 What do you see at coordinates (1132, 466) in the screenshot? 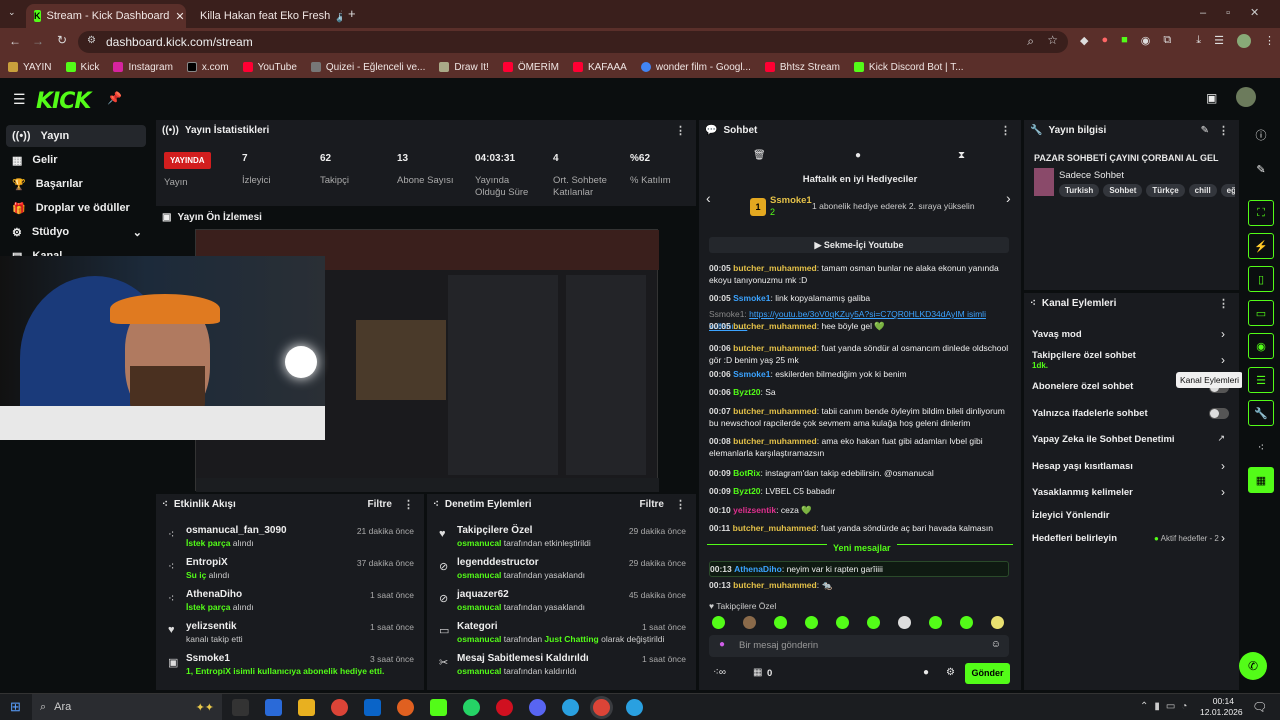
I see `channel-row-account-age: Hesap yaşı kısıtlaması` at bounding box center [1132, 466].